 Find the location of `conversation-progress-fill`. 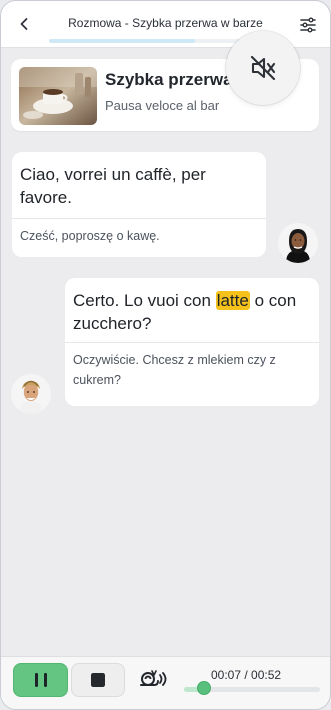

conversation-progress-fill is located at coordinates (122, 41).